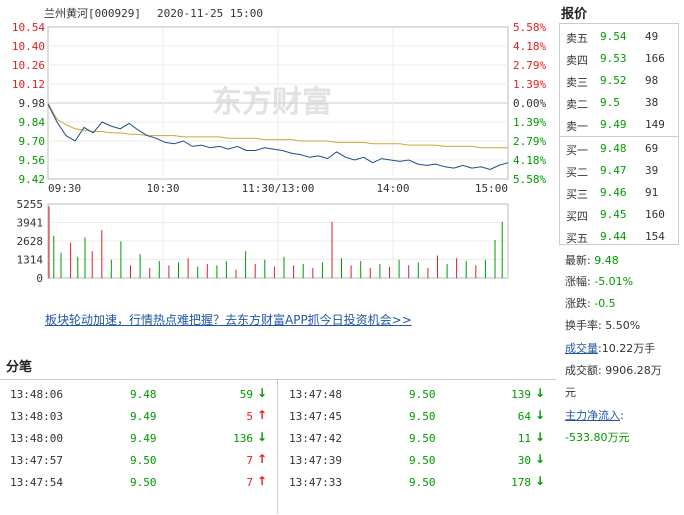 The image size is (684, 515). Describe the element at coordinates (143, 416) in the screenshot. I see `tick-price: 9.49` at that location.